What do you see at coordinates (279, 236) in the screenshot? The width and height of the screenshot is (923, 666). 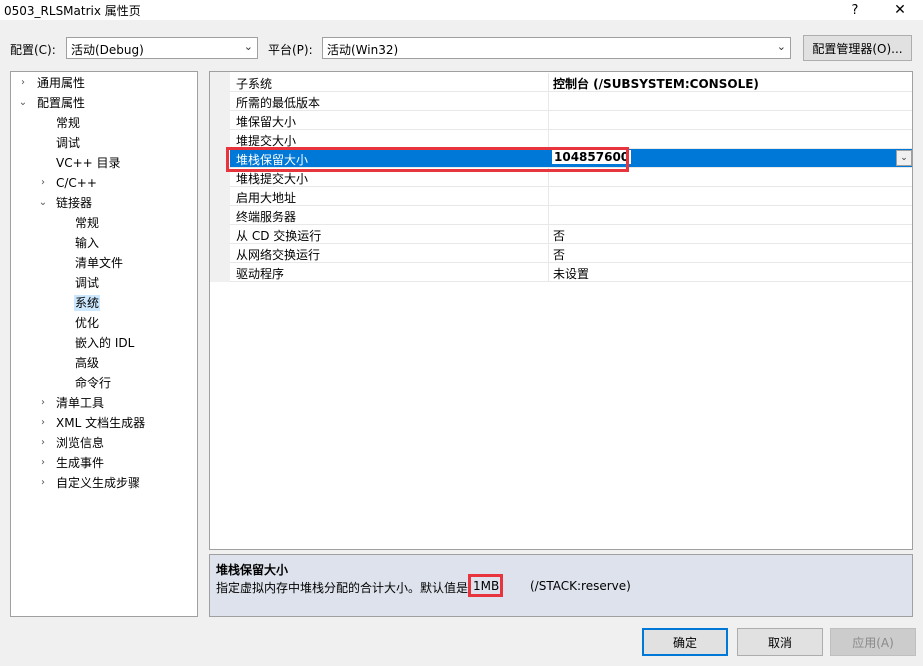 I see `property-name: 从 CD 交换运行` at bounding box center [279, 236].